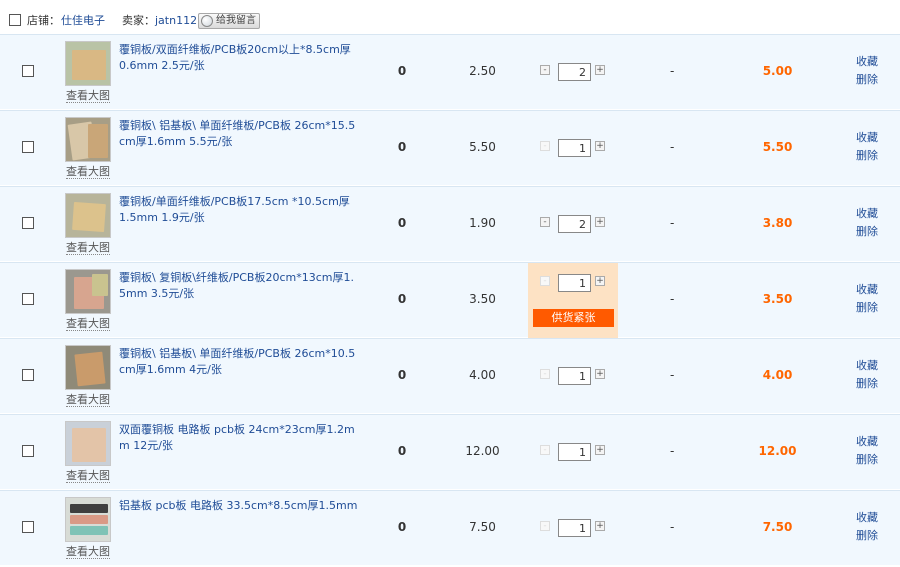 The width and height of the screenshot is (900, 567). Describe the element at coordinates (239, 506) in the screenshot. I see `item-title-link: 铝基板 pcb板 电路板 33.5cm*8.5cm厚1.5mm` at that location.